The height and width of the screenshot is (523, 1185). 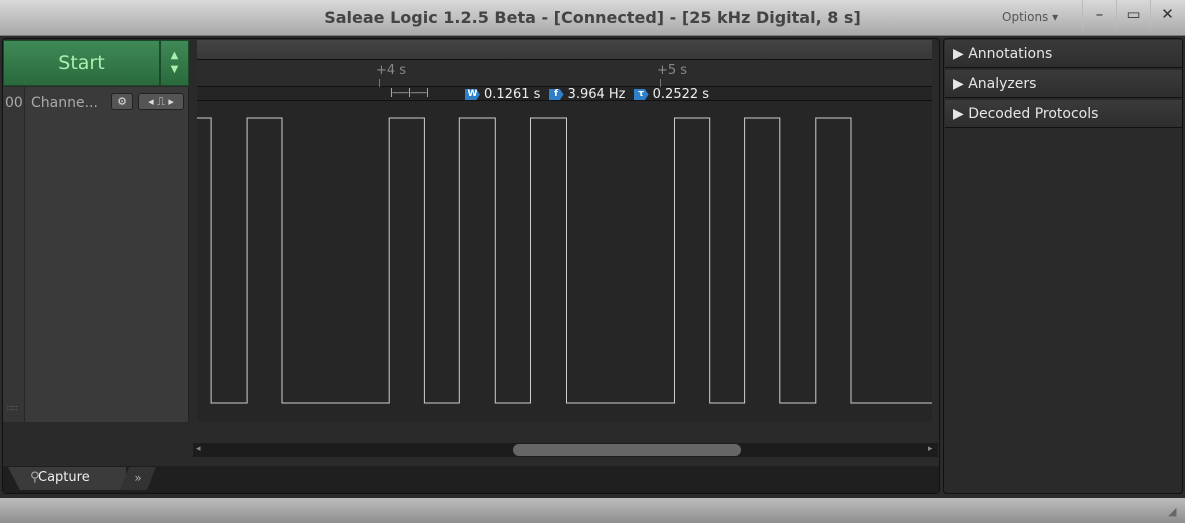 I want to click on frequency-badge-icon: f, so click(x=556, y=94).